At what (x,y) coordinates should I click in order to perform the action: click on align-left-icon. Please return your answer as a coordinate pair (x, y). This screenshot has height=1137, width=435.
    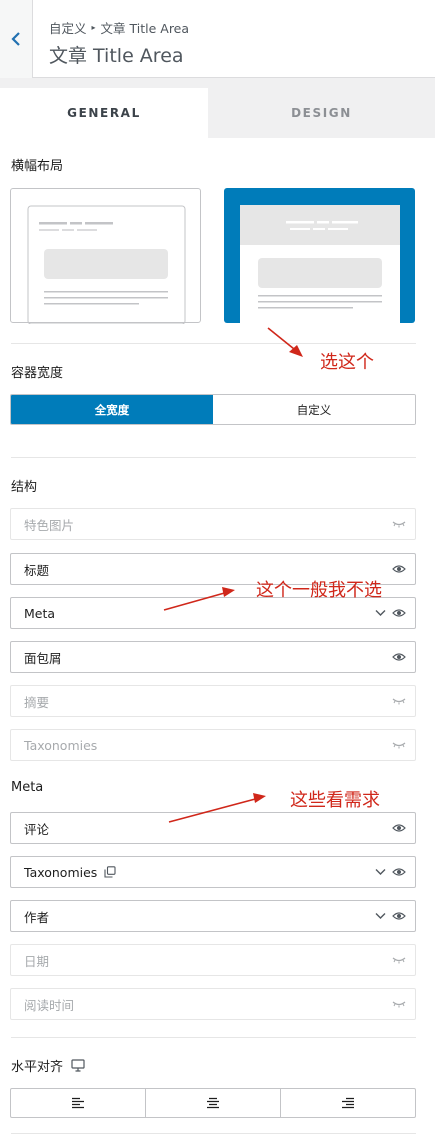
    Looking at the image, I should click on (78, 1103).